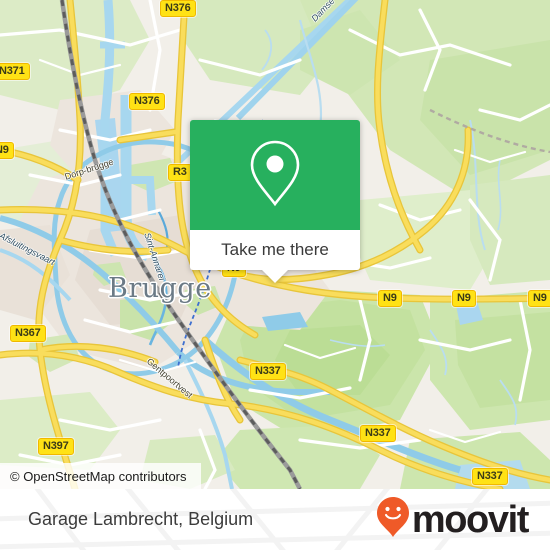 The width and height of the screenshot is (550, 550). Describe the element at coordinates (147, 101) in the screenshot. I see `road-shield-n376-mid: N376` at that location.